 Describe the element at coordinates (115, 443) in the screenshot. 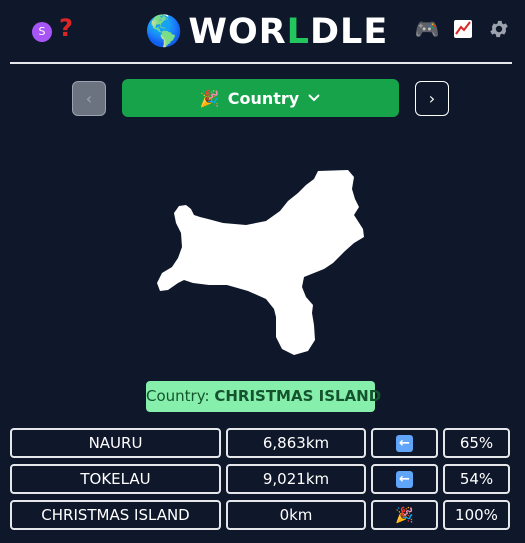

I see `guess-country: NAURU` at that location.